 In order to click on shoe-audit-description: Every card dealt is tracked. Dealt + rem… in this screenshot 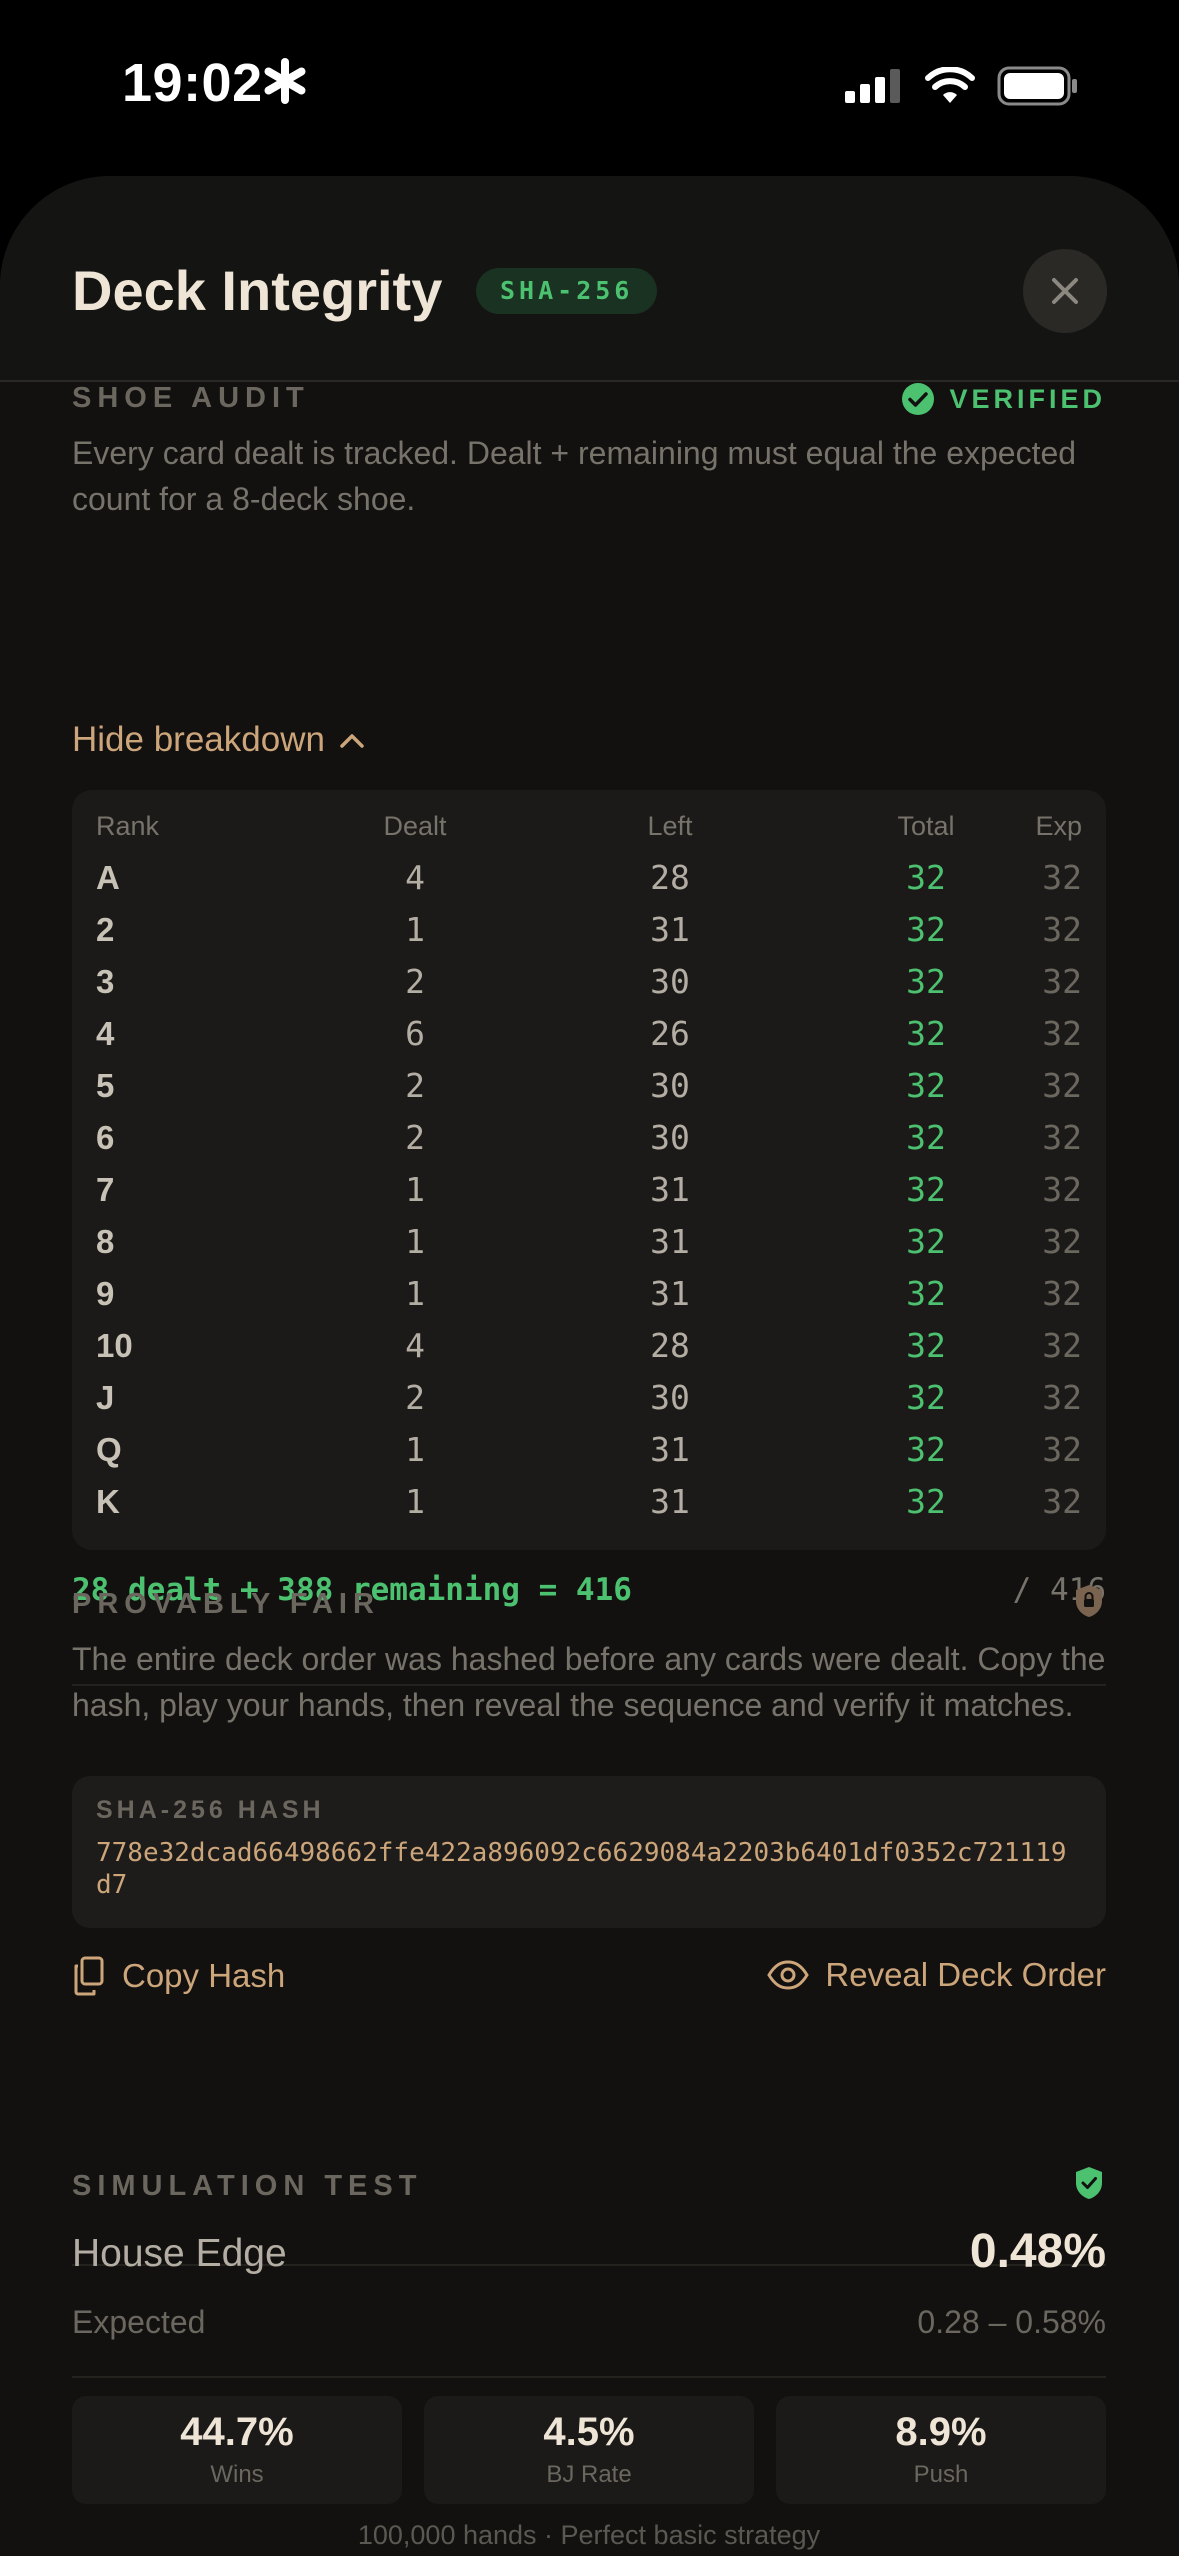, I will do `click(574, 476)`.